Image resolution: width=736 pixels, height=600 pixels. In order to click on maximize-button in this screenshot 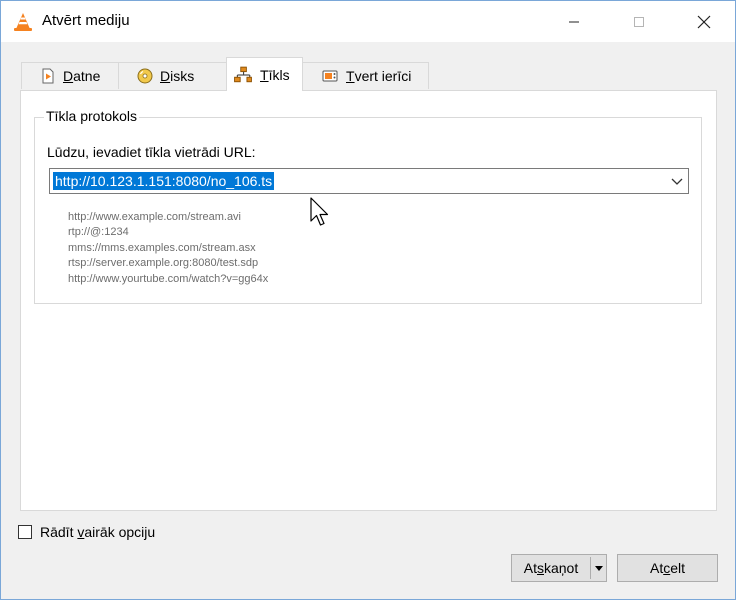, I will do `click(639, 21)`.